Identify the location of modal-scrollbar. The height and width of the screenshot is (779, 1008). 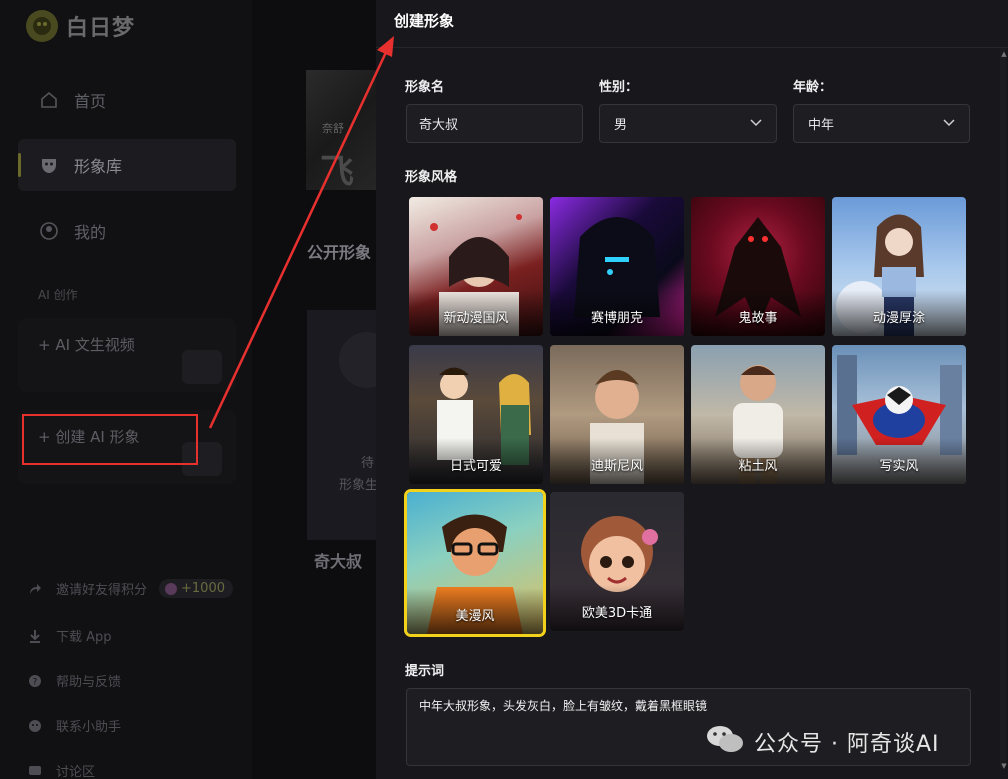
(1003, 408).